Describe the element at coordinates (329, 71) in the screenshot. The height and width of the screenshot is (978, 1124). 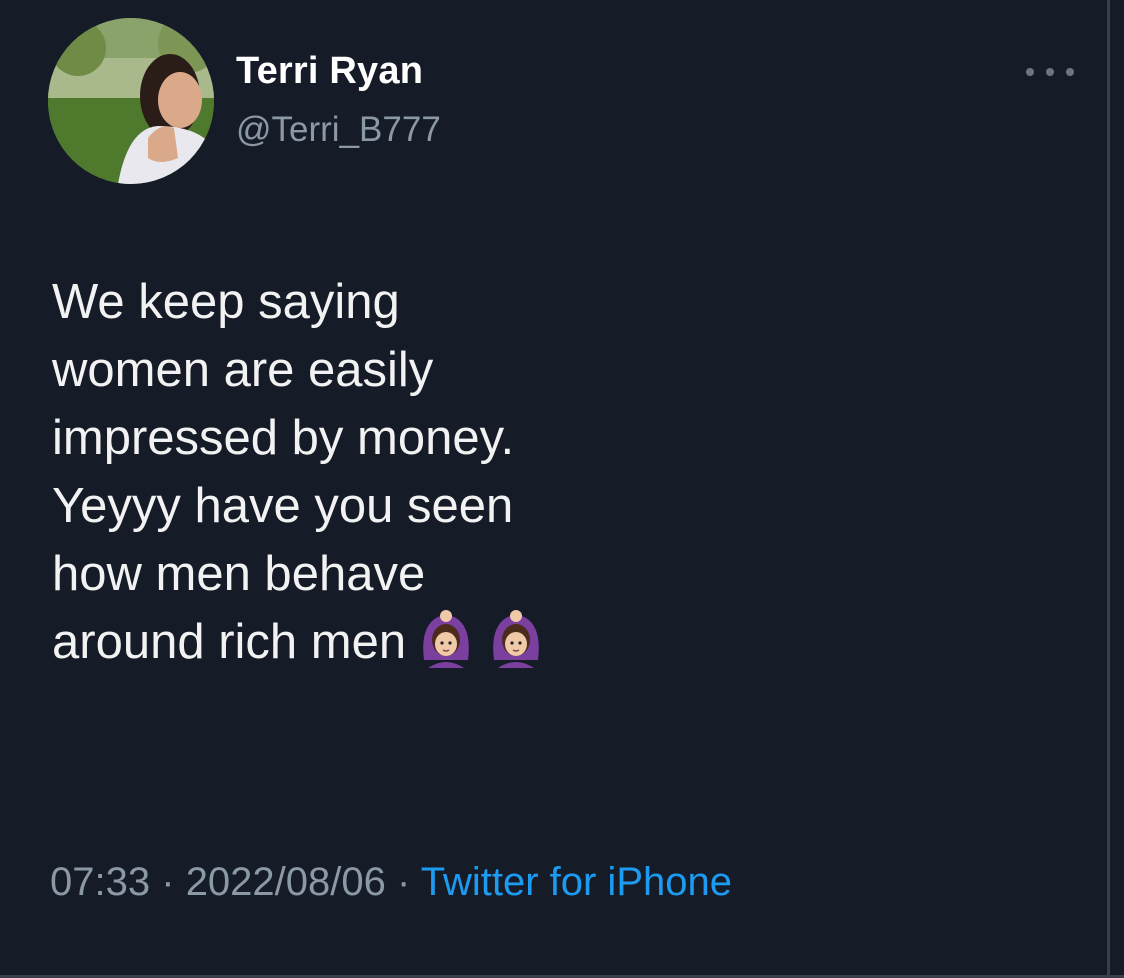
I see `display-name: Terri Ryan` at that location.